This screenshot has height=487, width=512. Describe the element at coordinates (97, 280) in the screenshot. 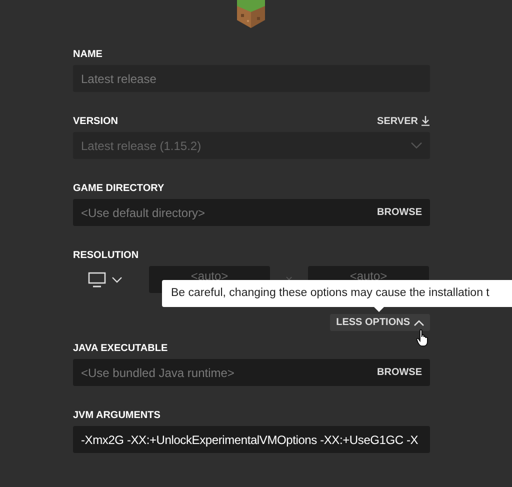

I see `monitor-icon` at that location.